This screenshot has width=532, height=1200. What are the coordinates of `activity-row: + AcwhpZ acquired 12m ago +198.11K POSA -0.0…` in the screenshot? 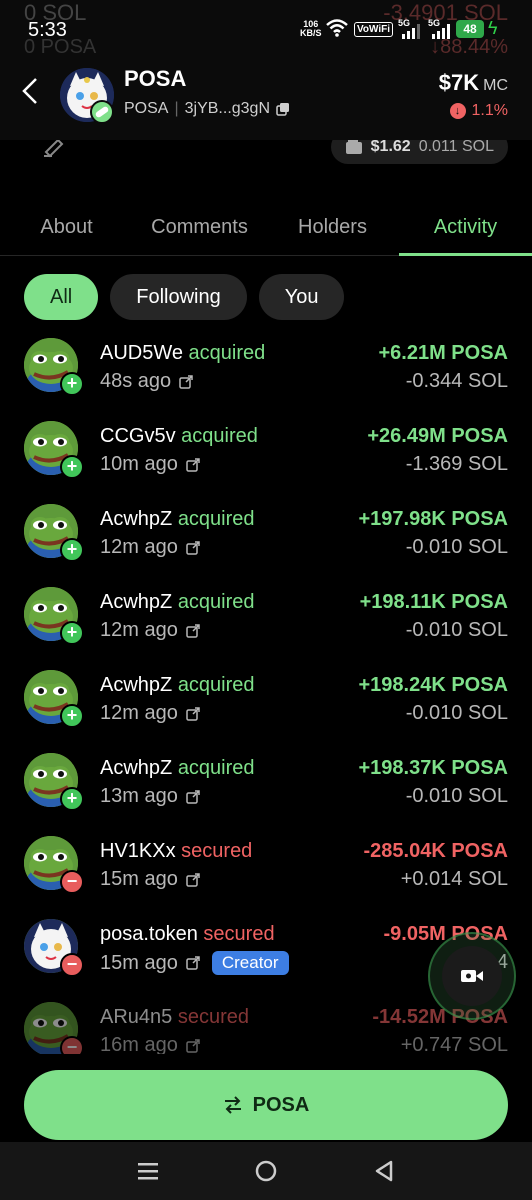 It's located at (266, 628).